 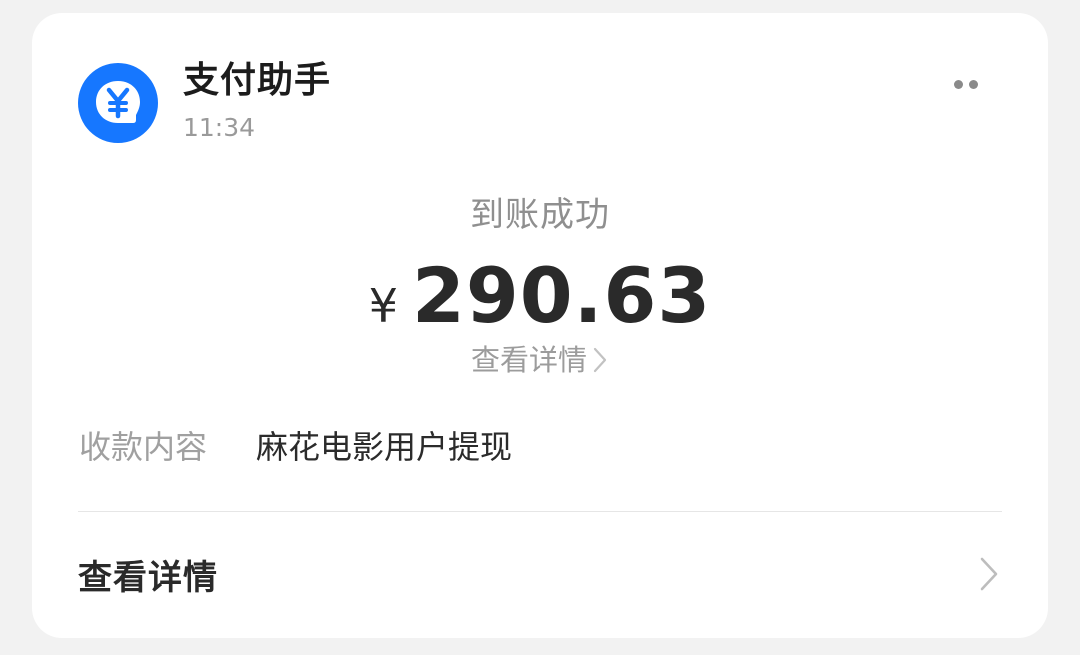 What do you see at coordinates (148, 577) in the screenshot?
I see `view-details-row-label: 查看详情` at bounding box center [148, 577].